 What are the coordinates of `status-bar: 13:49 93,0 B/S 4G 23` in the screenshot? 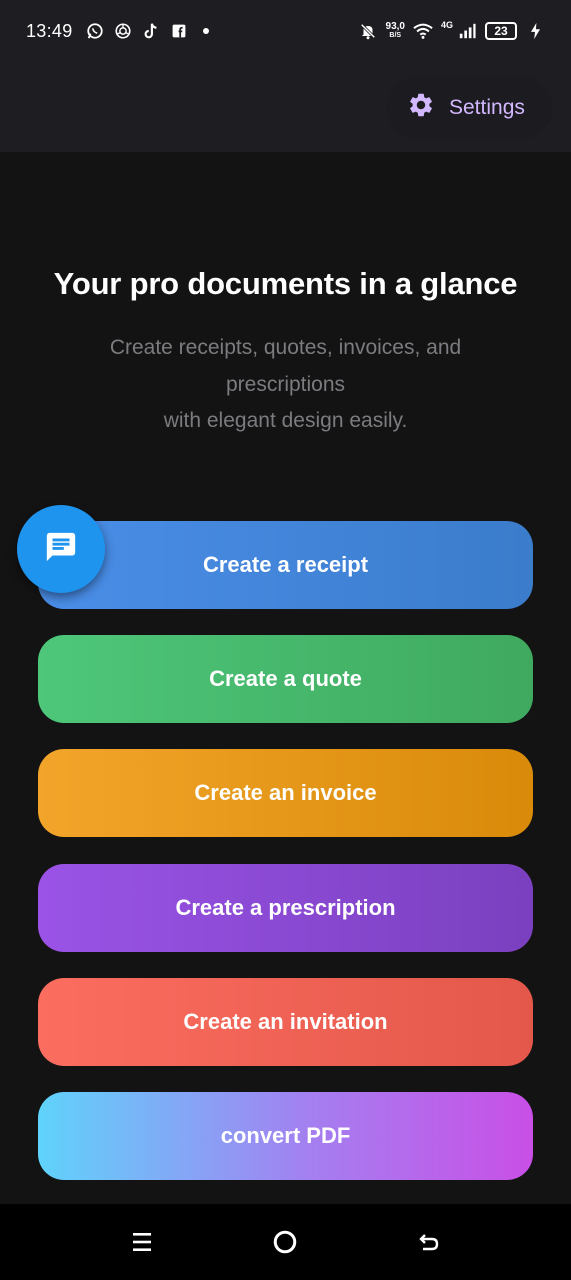 It's located at (285, 31).